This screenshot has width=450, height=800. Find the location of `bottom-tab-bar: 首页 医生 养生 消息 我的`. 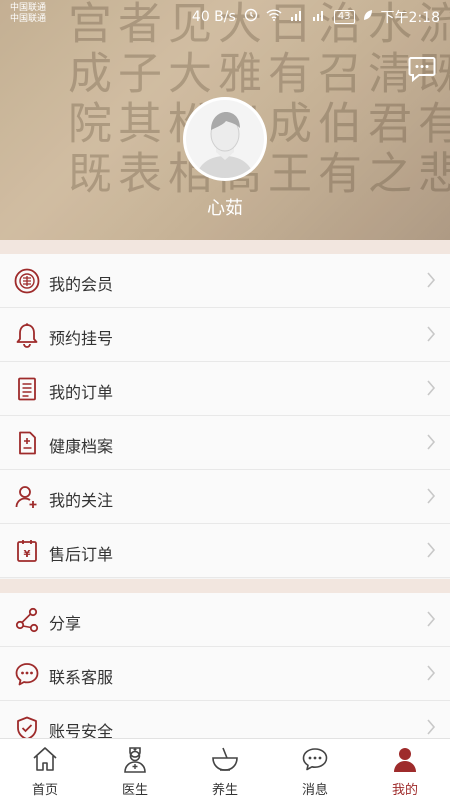

bottom-tab-bar: 首页 医生 养生 消息 我的 is located at coordinates (225, 769).